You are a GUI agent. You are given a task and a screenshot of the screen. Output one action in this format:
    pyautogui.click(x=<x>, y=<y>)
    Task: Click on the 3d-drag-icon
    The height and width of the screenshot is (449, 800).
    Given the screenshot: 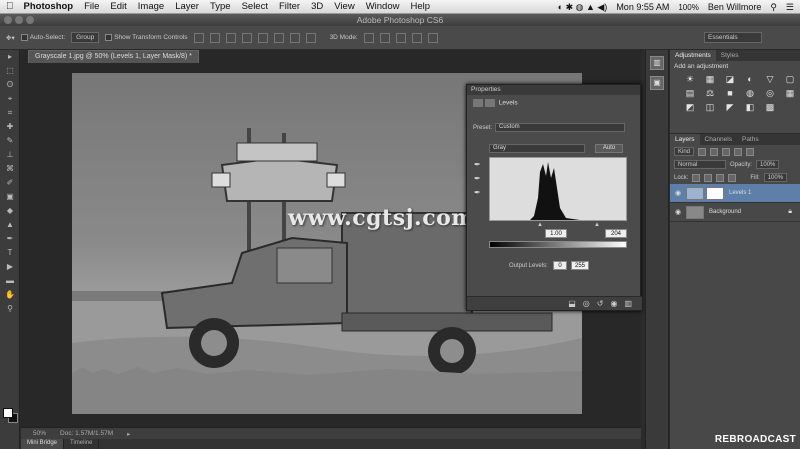 What is the action you would take?
    pyautogui.click(x=400, y=37)
    